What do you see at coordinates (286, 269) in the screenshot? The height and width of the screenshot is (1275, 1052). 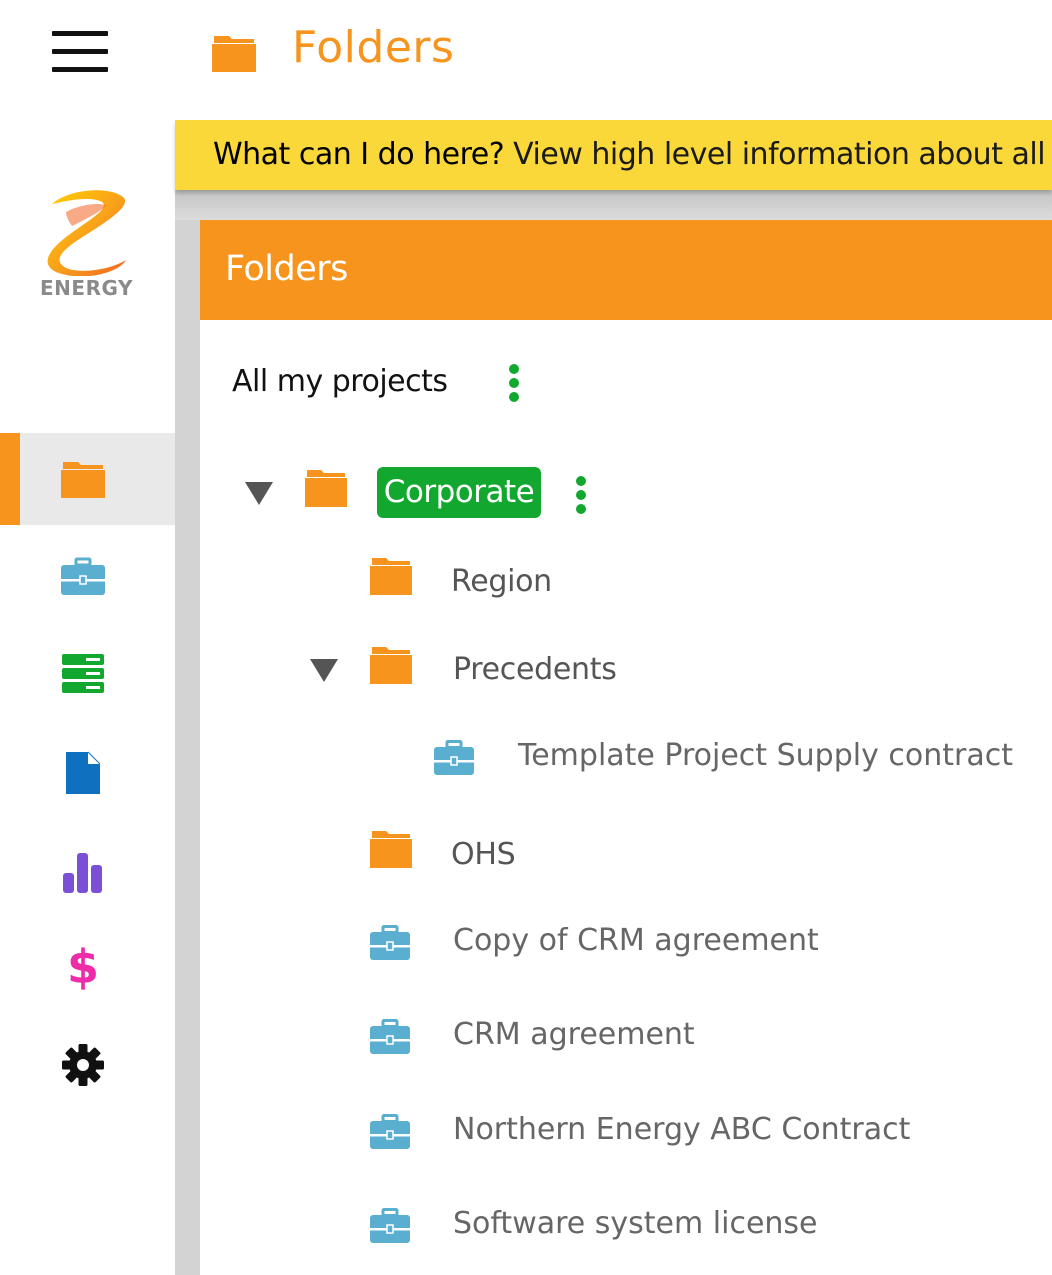 I see `panel-title: Folders` at bounding box center [286, 269].